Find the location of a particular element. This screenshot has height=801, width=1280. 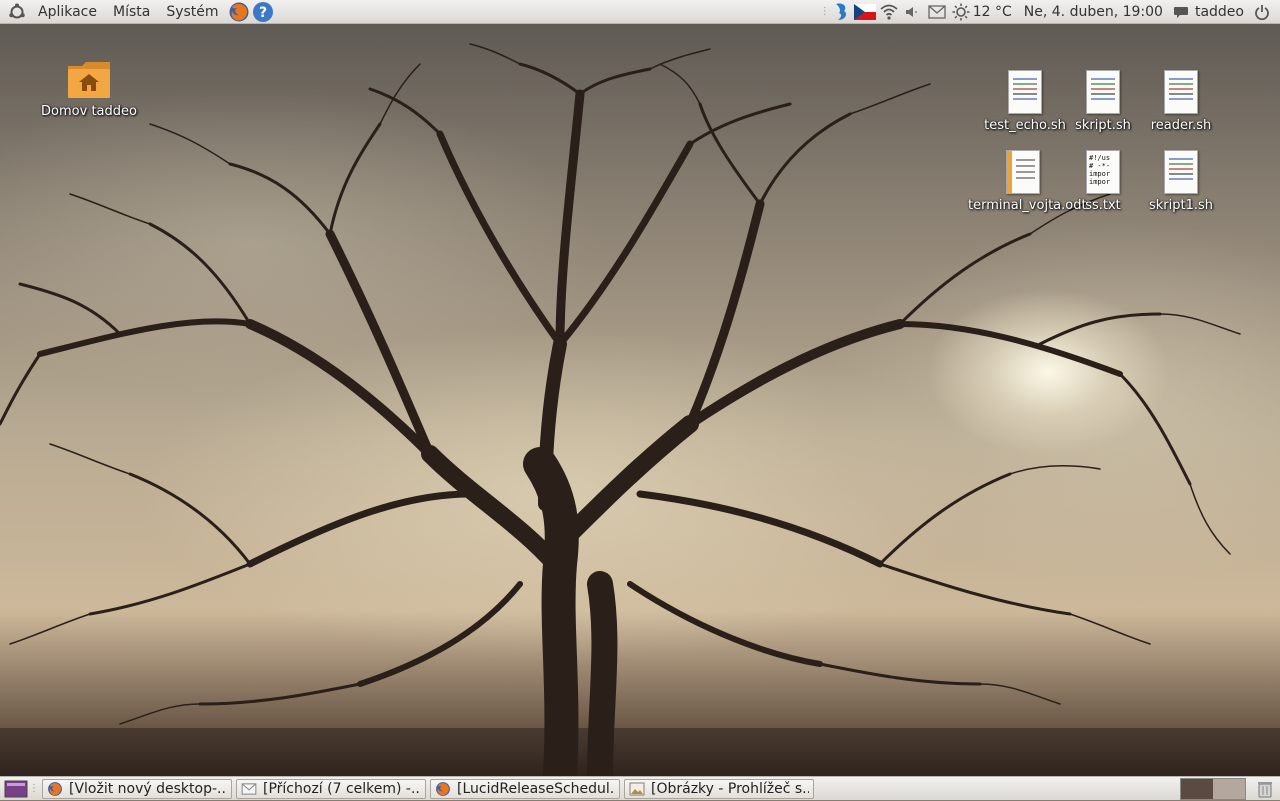

ubuntu-logo-icon is located at coordinates (17, 12).